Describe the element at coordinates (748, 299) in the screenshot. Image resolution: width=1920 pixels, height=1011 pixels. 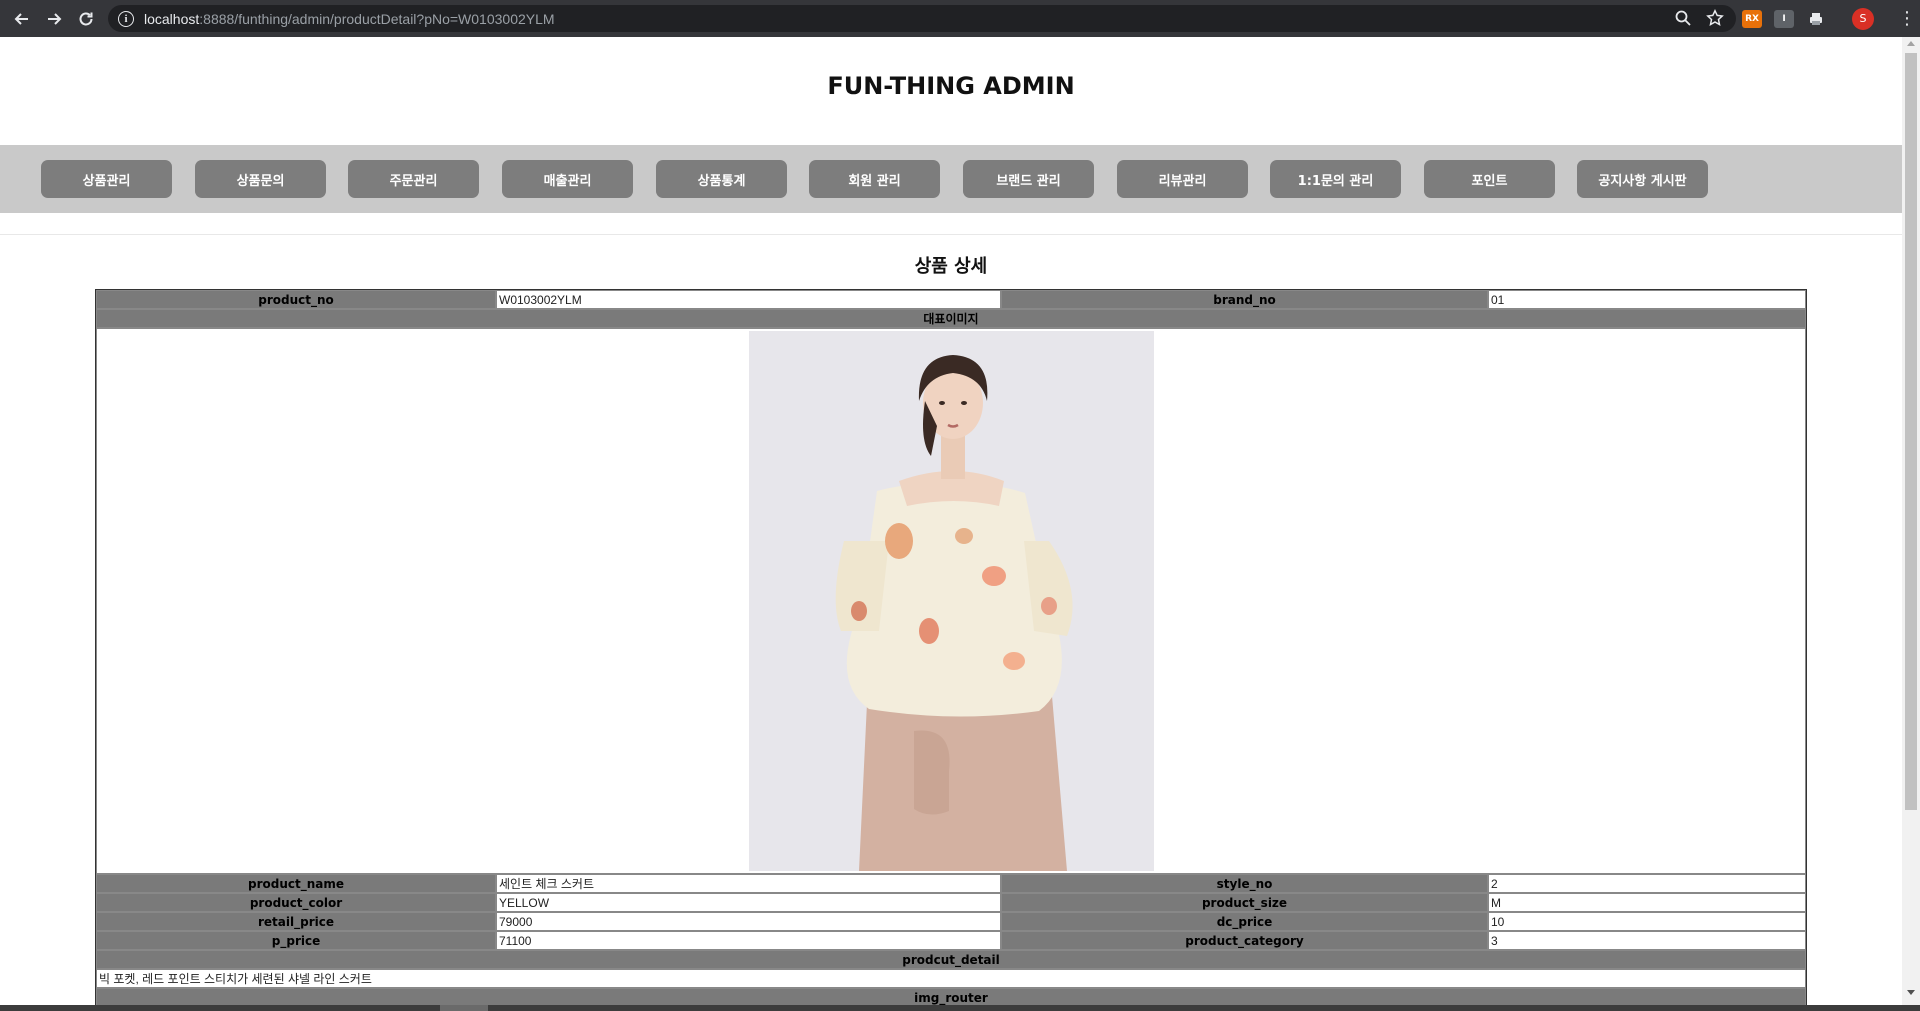
I see `product-no-value: W0103002YLM` at that location.